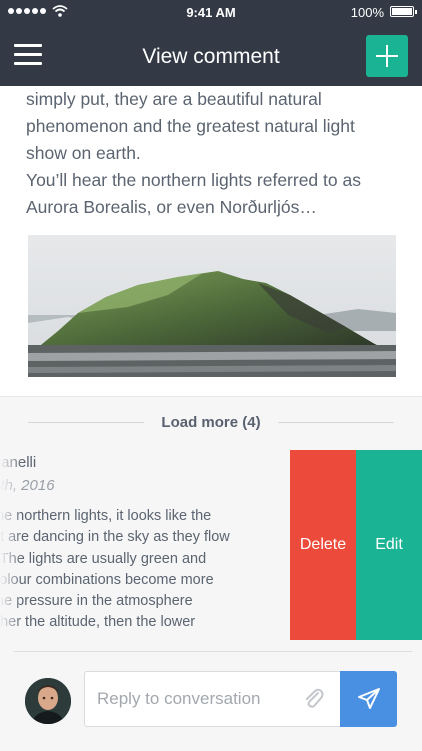 The width and height of the screenshot is (422, 751). I want to click on top-bar: 9:41 AM 100% View comment, so click(211, 43).